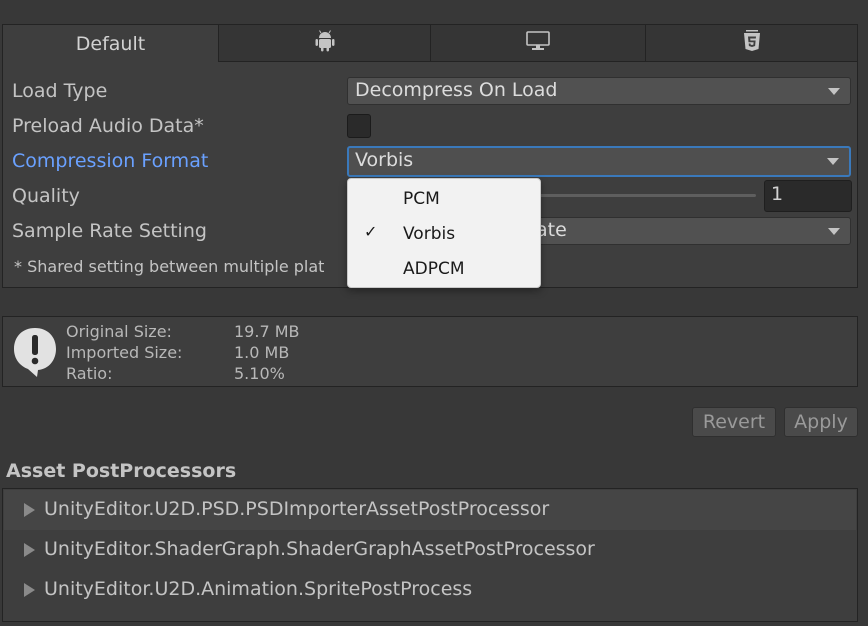 The image size is (868, 626). What do you see at coordinates (808, 196) in the screenshot?
I see `quality-number-field: 1` at bounding box center [808, 196].